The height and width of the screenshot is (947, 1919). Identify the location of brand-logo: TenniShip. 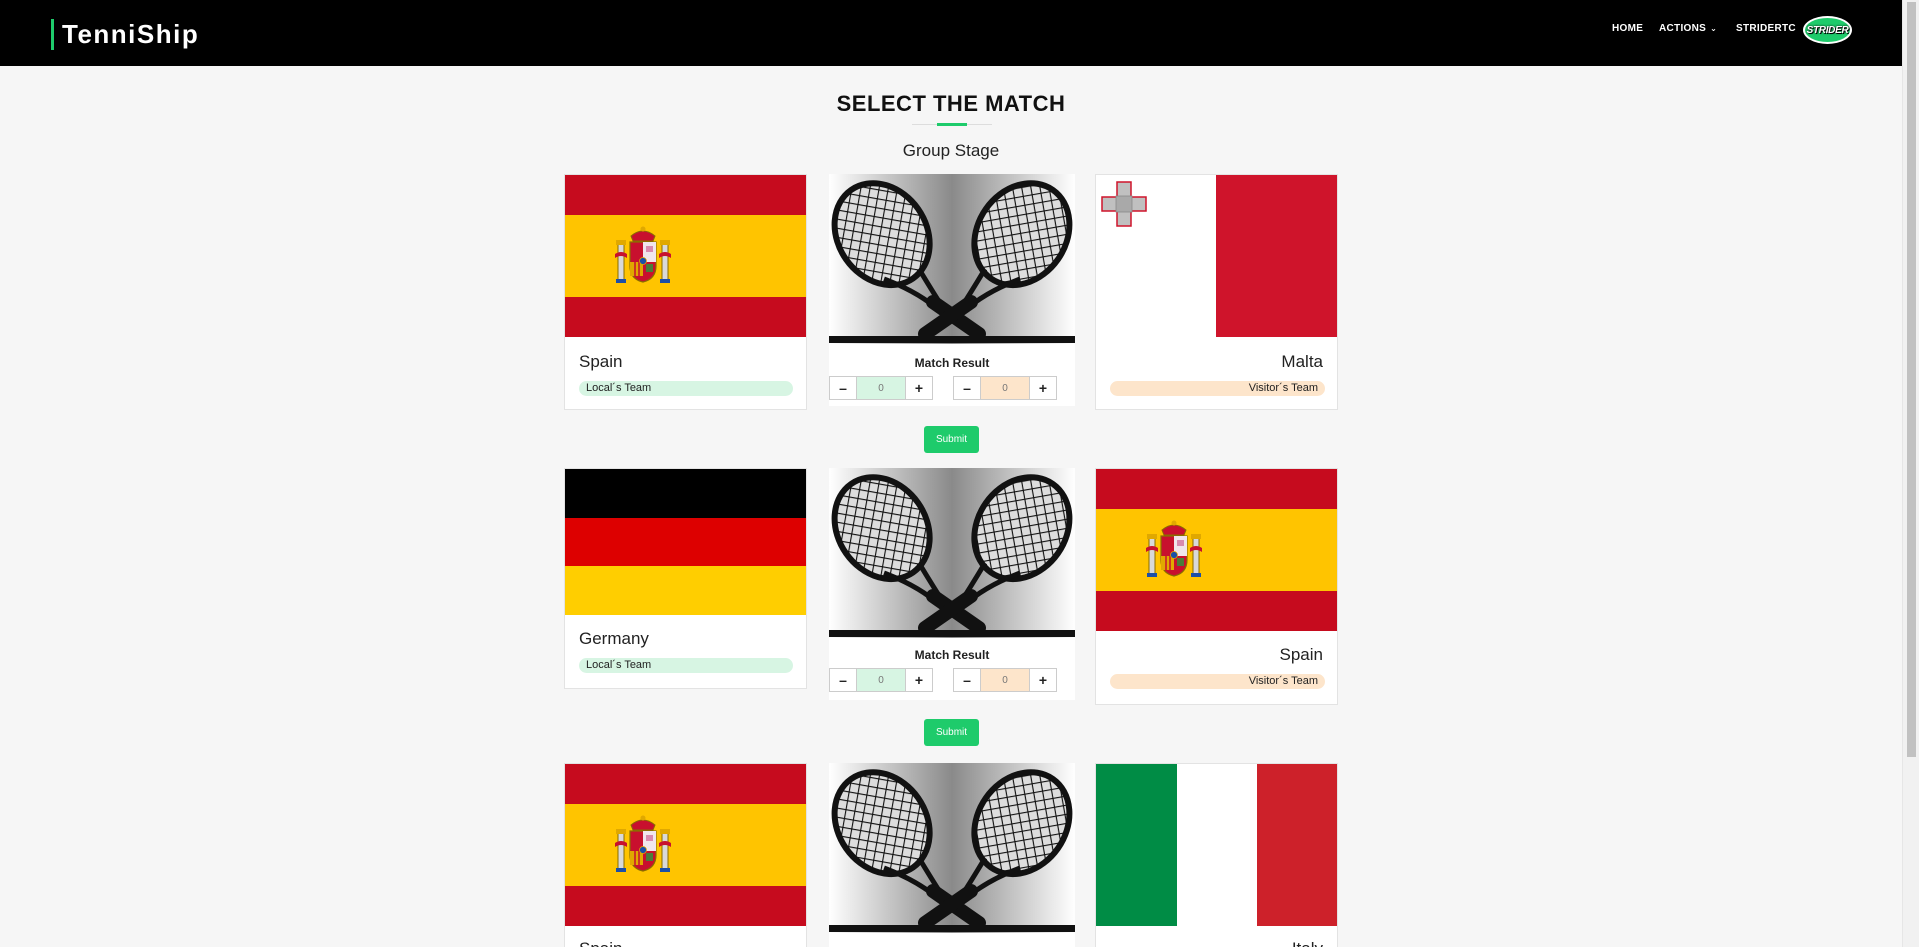
(125, 34).